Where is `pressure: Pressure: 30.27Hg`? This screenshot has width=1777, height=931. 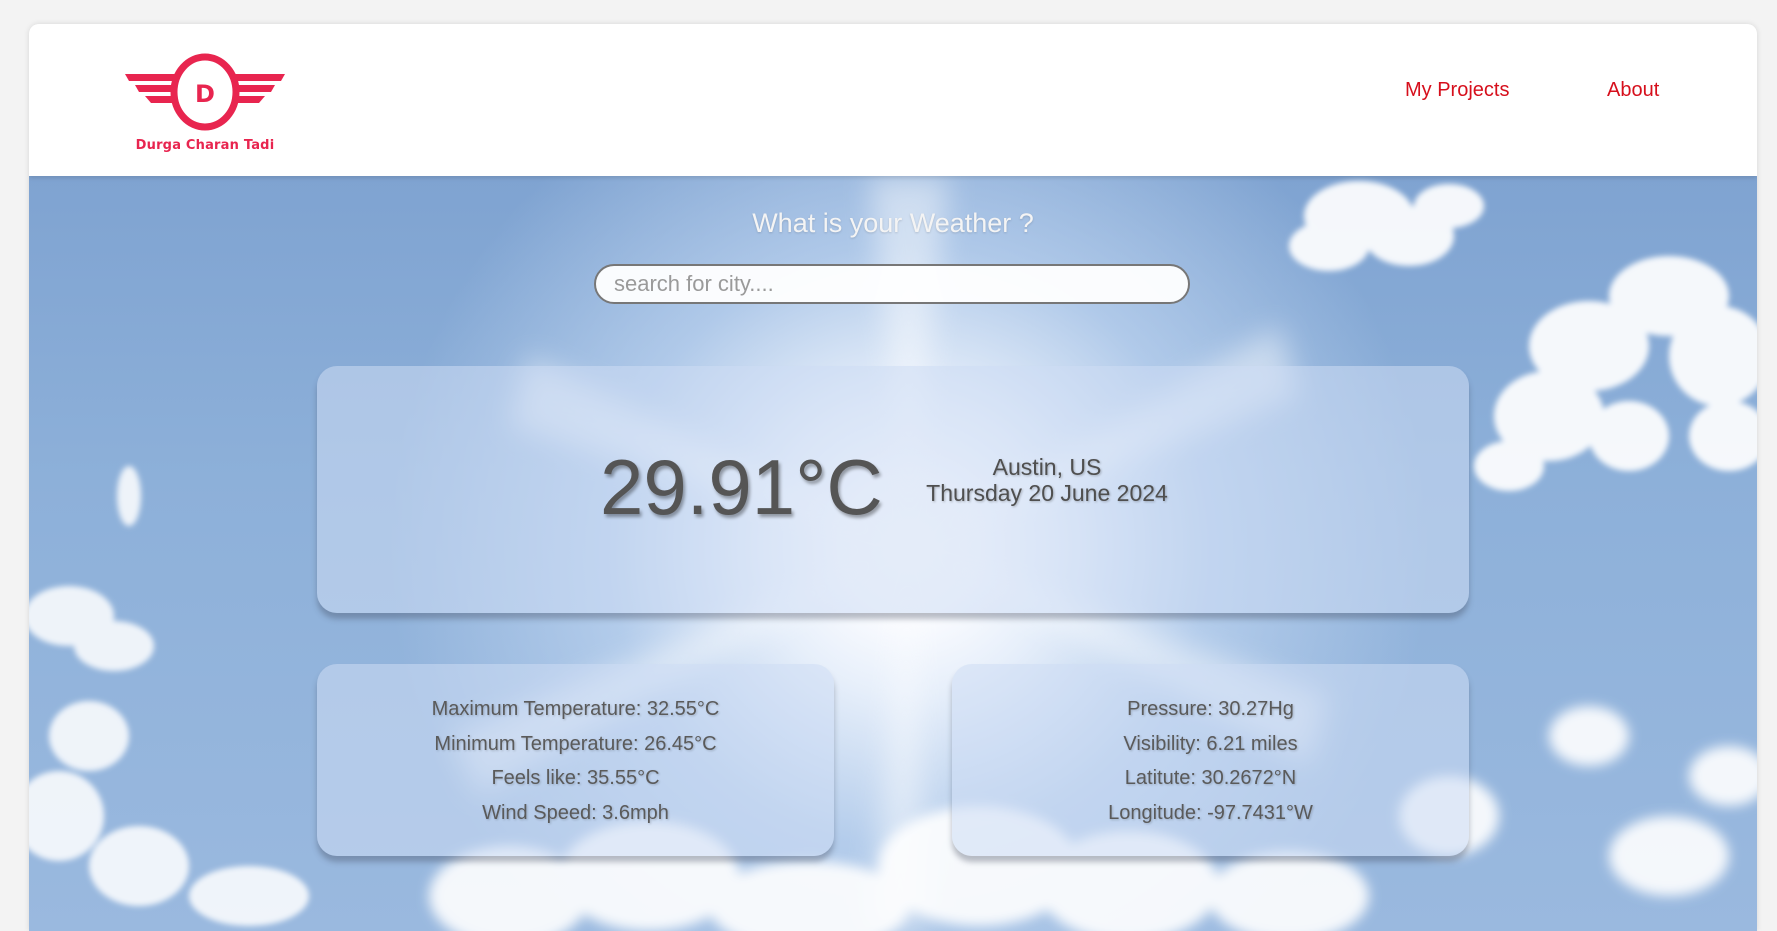 pressure: Pressure: 30.27Hg is located at coordinates (1210, 709).